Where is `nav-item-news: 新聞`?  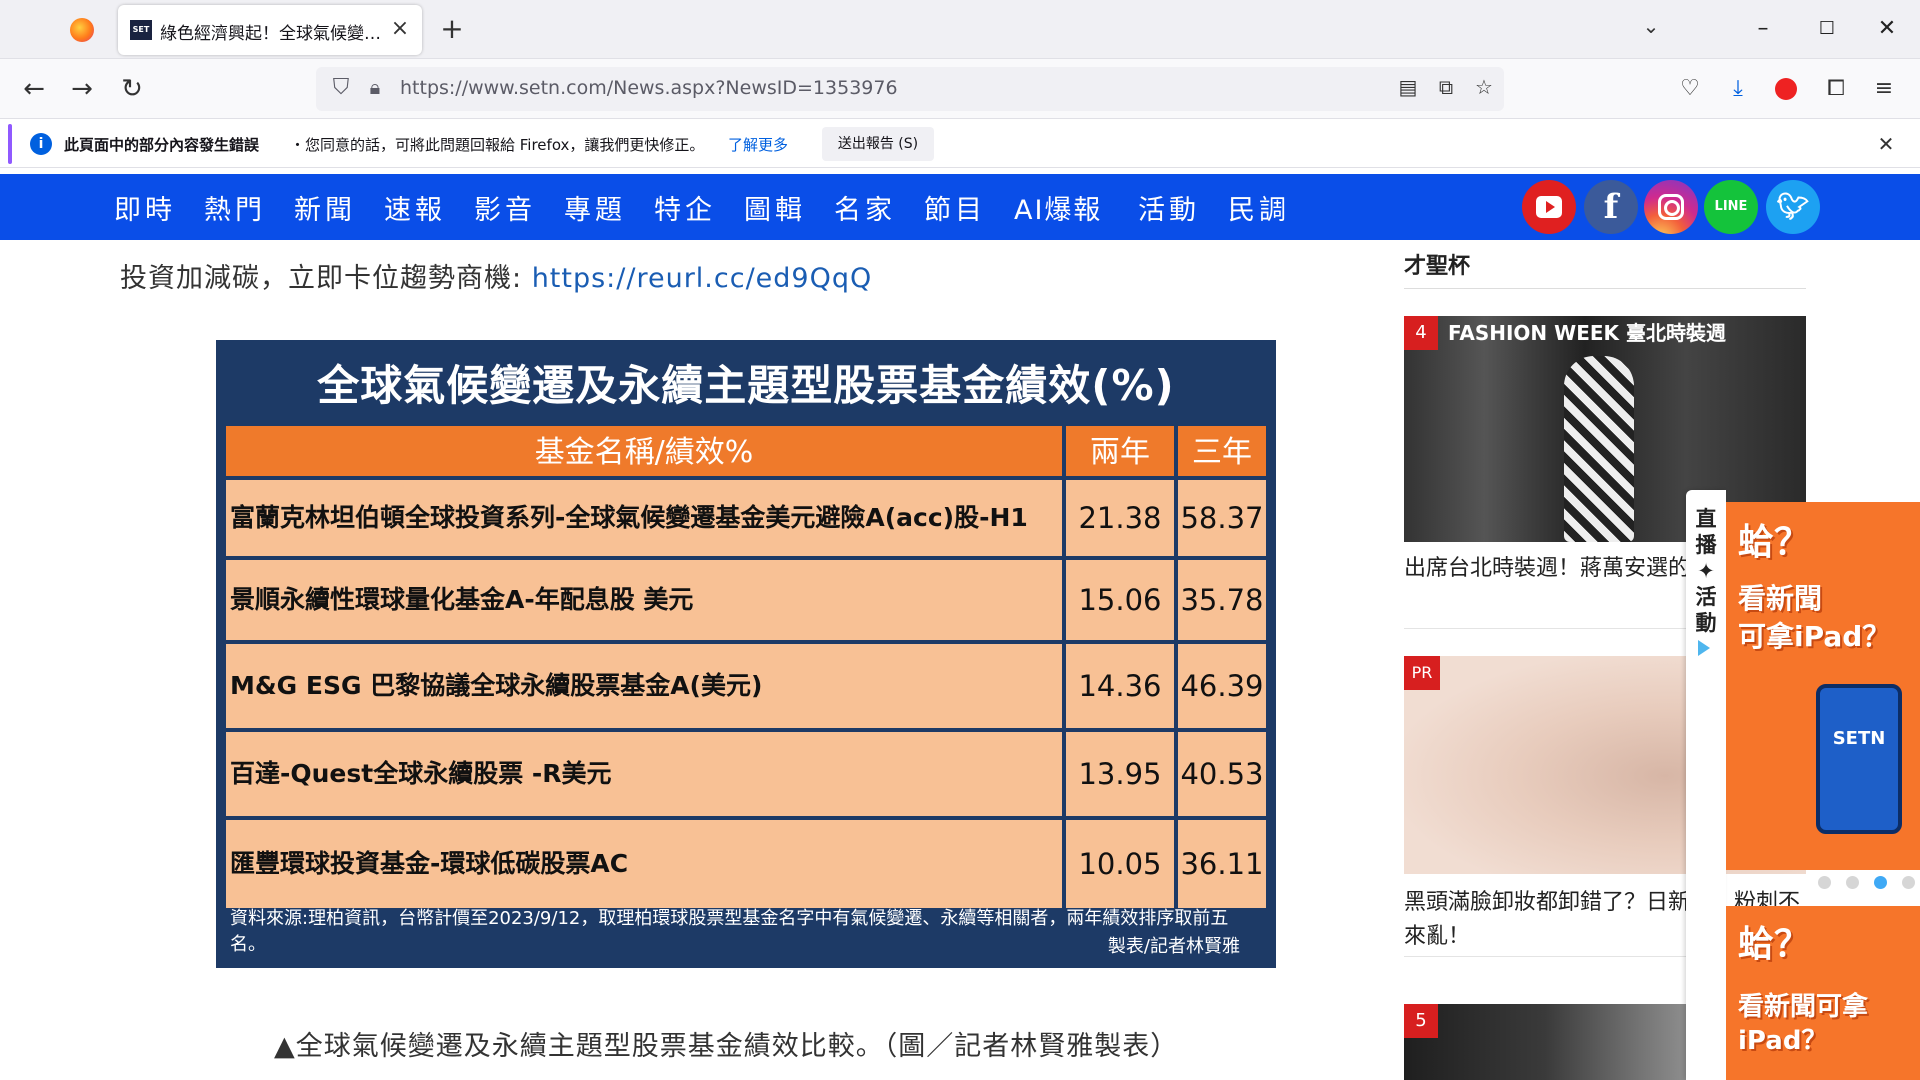 nav-item-news: 新聞 is located at coordinates (325, 207).